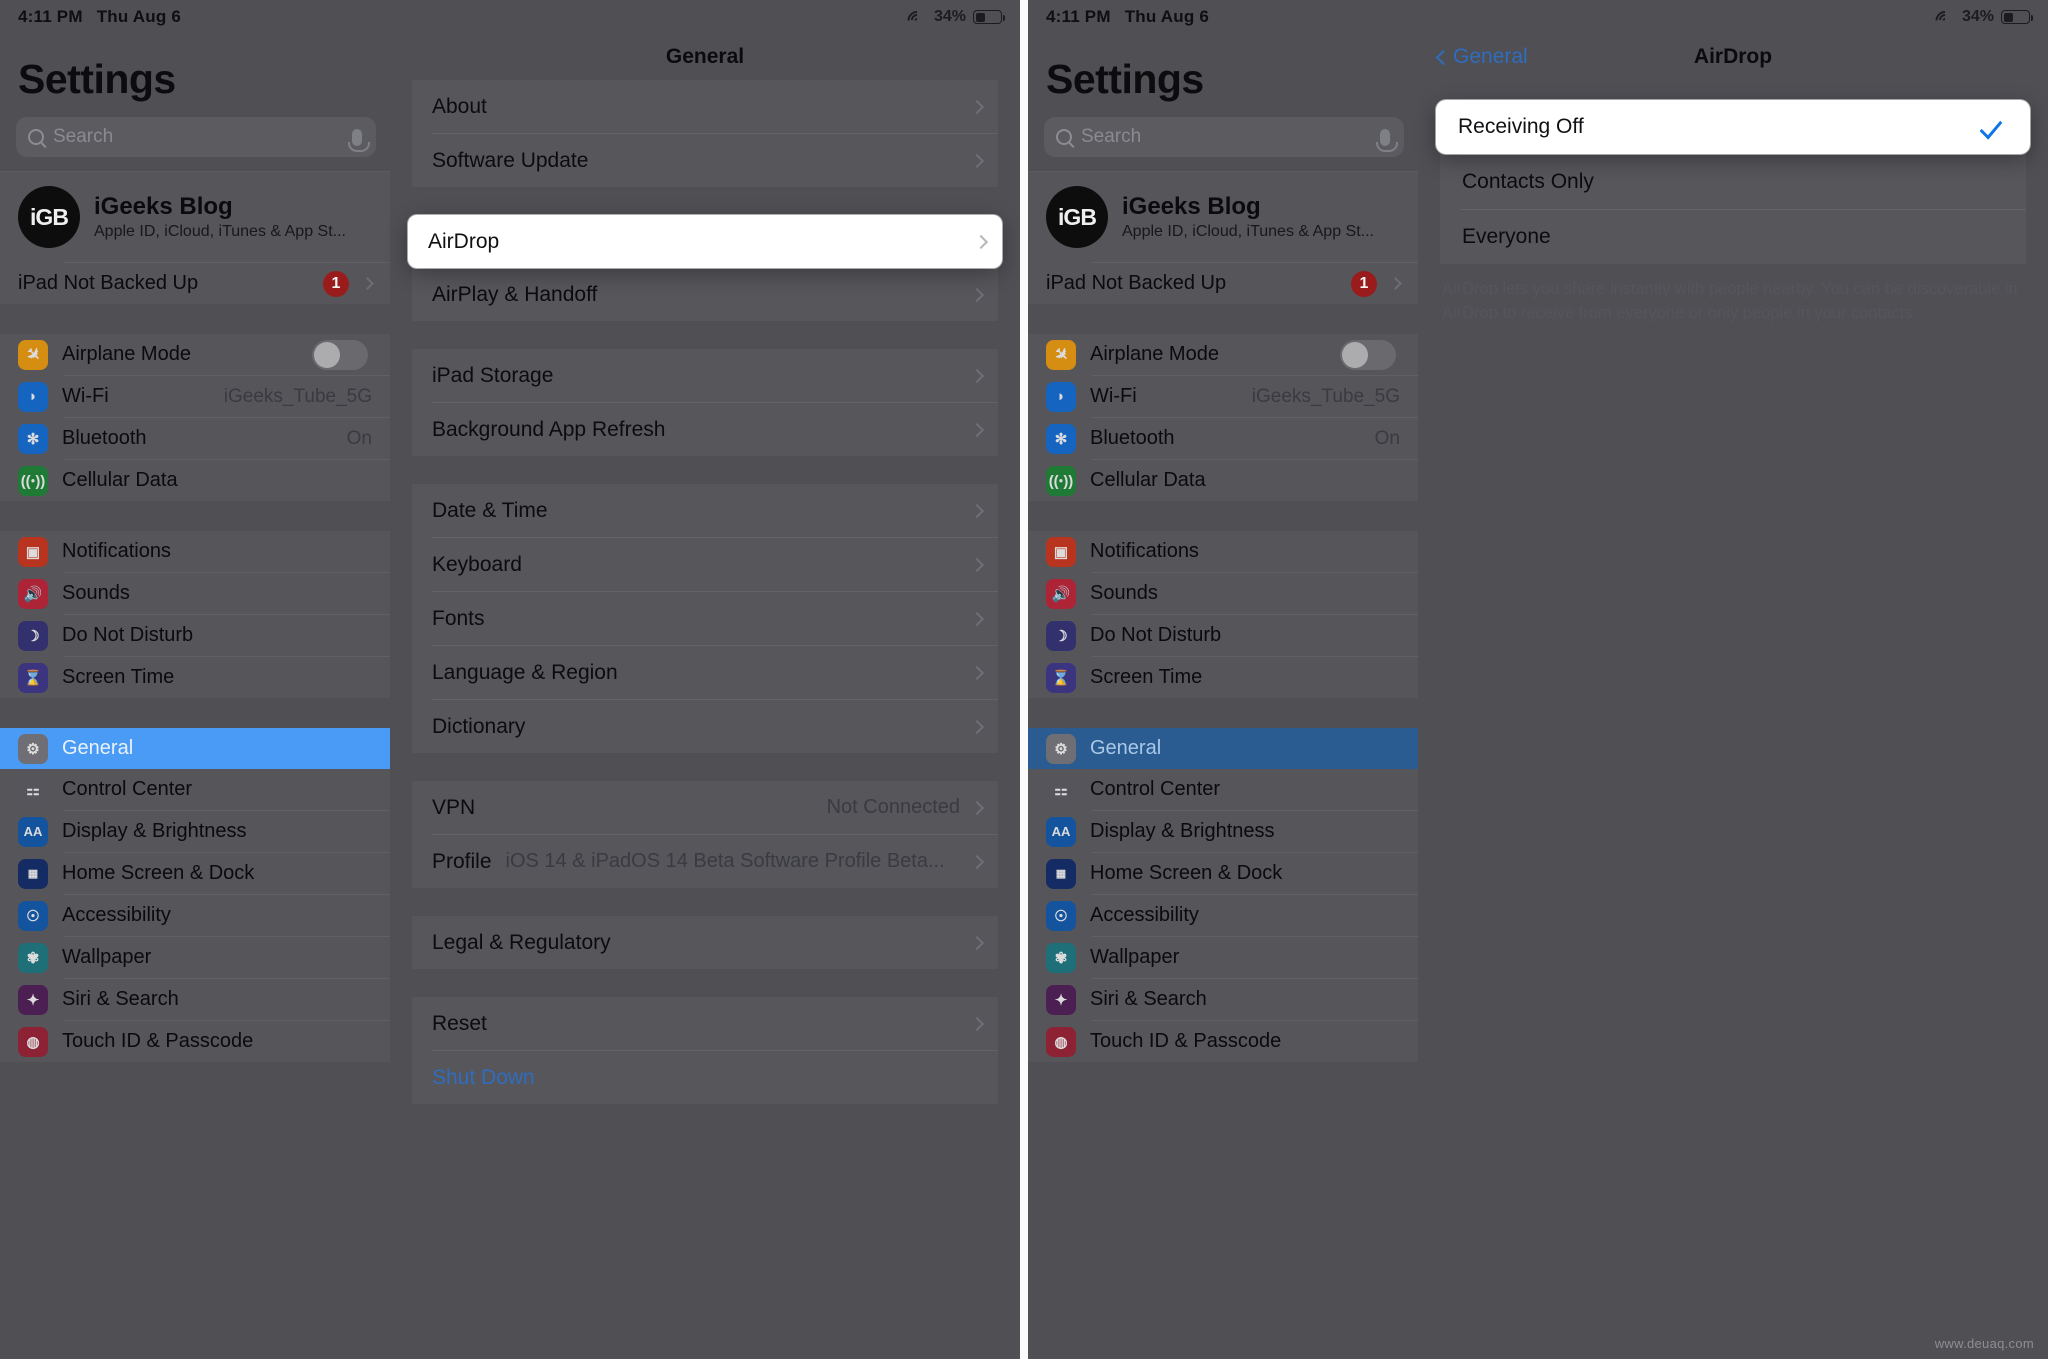 The image size is (2048, 1359). I want to click on status-indicators: 34%, so click(954, 20).